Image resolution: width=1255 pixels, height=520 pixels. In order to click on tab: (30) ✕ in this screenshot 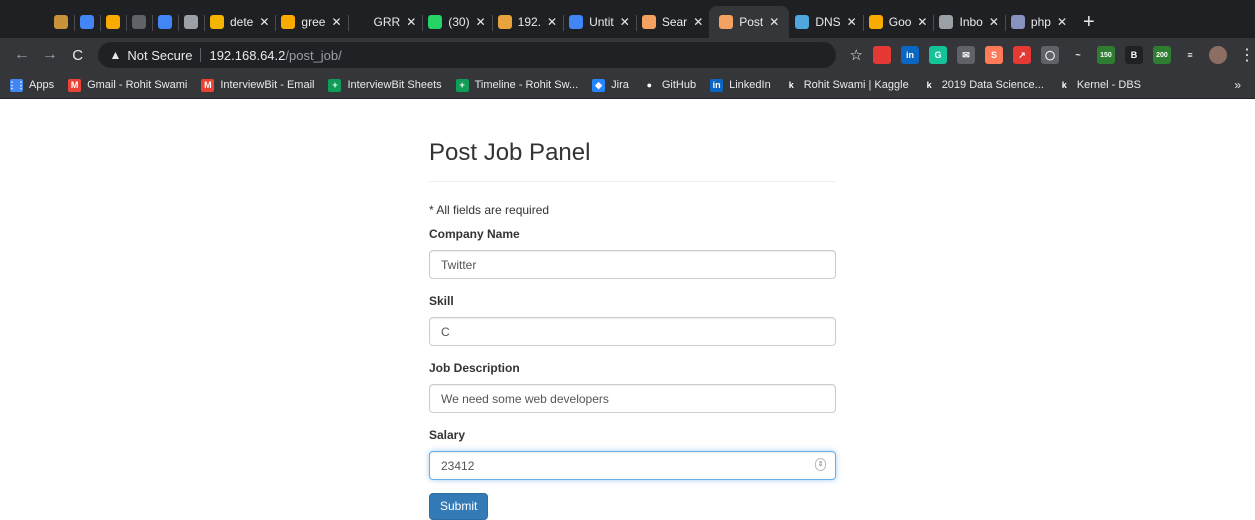, I will do `click(456, 22)`.